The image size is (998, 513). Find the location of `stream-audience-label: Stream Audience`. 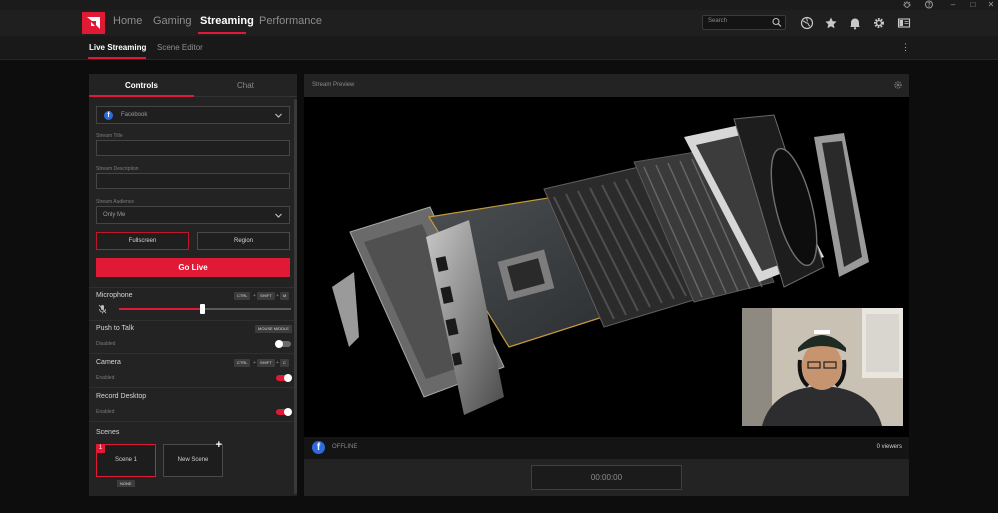

stream-audience-label: Stream Audience is located at coordinates (115, 202).